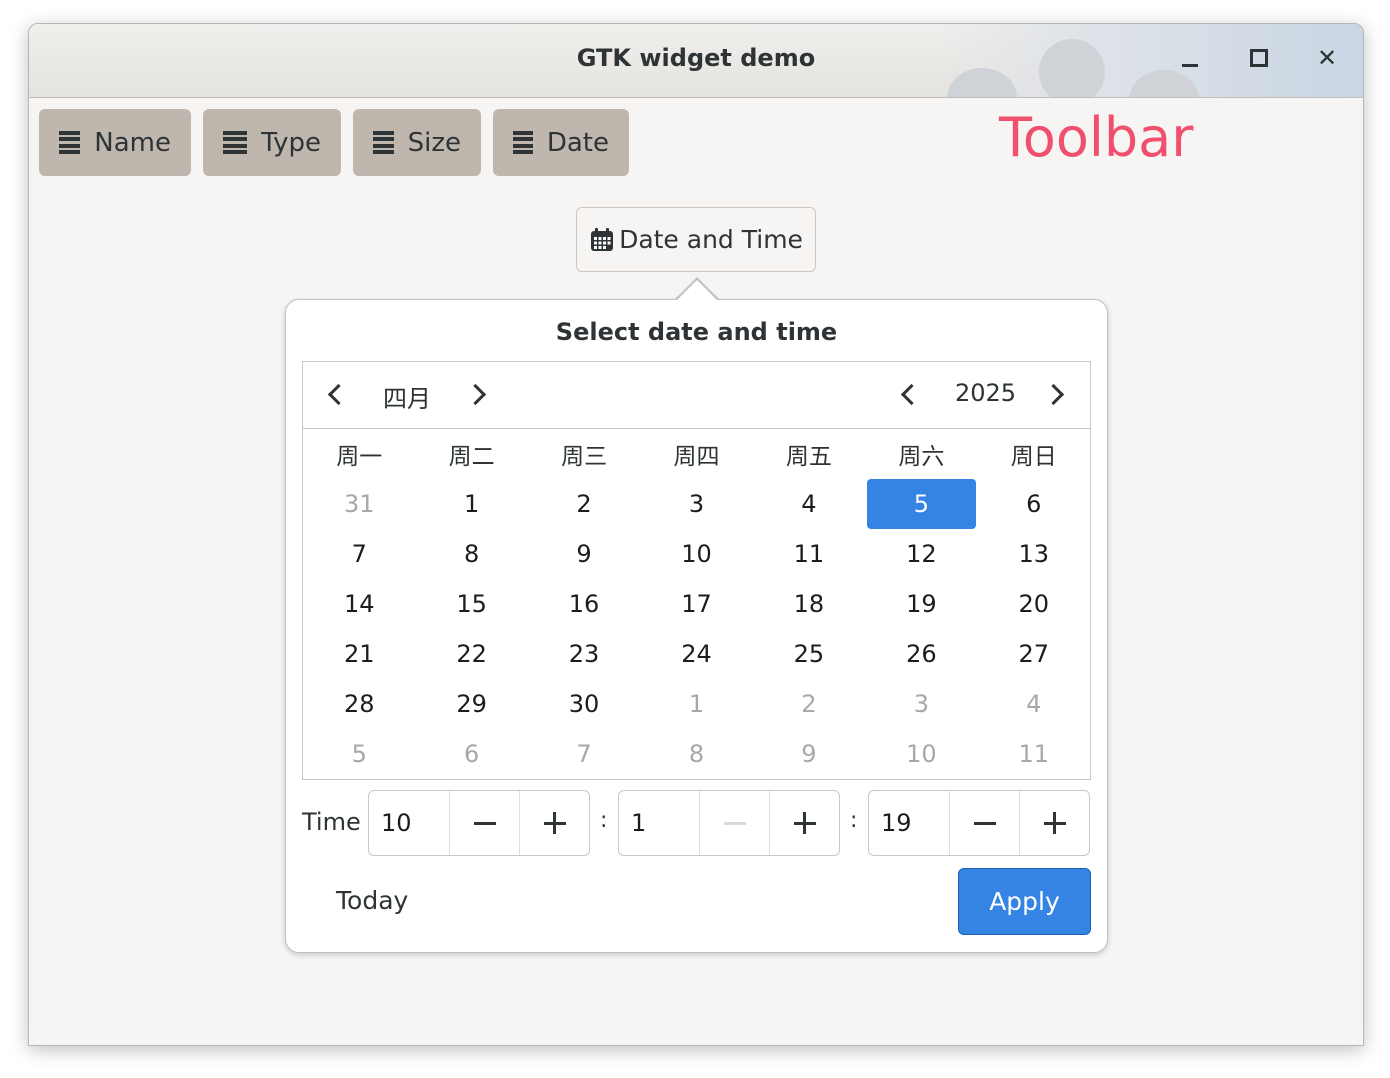  Describe the element at coordinates (697, 290) in the screenshot. I see `popover-arrow-fill` at that location.